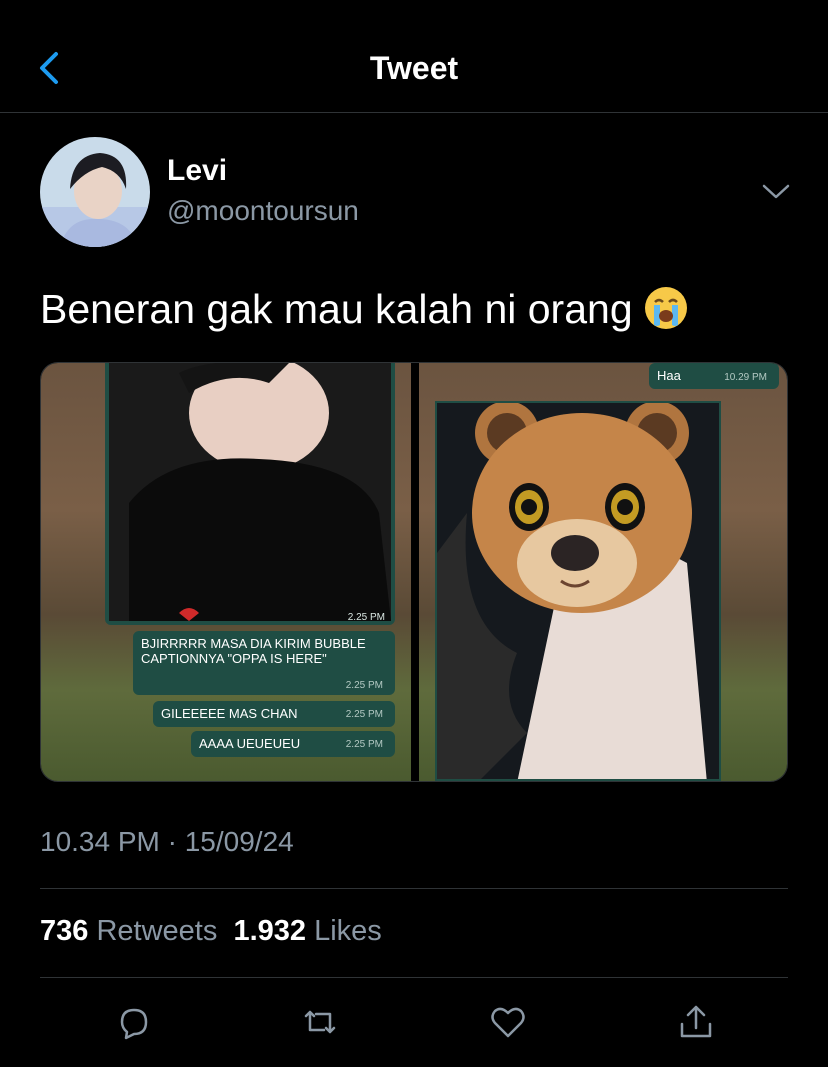 Image resolution: width=828 pixels, height=1067 pixels. Describe the element at coordinates (167, 841) in the screenshot. I see `tweet-timestamp: 10.34 PM · 15/09/24` at that location.